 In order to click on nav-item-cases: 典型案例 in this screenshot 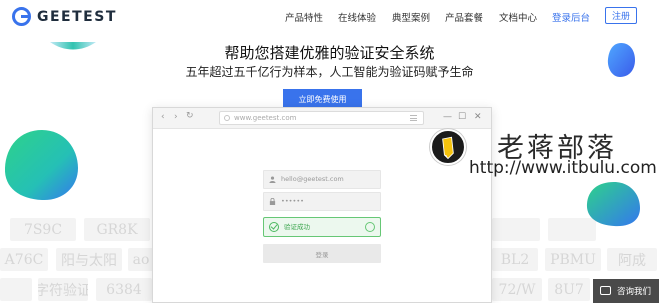, I will do `click(411, 17)`.